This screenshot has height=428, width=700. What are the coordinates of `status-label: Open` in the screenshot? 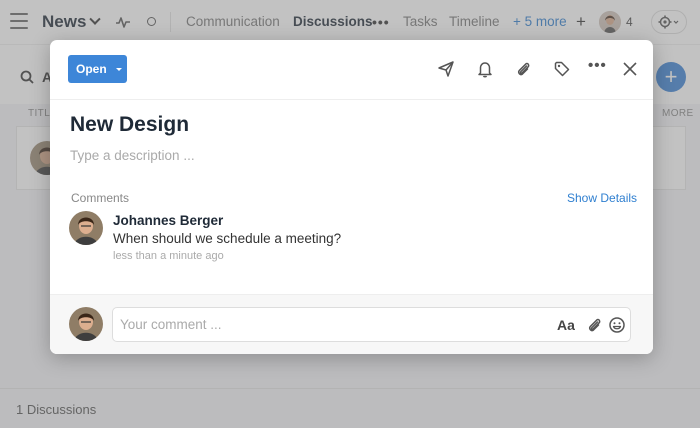 It's located at (91, 69).